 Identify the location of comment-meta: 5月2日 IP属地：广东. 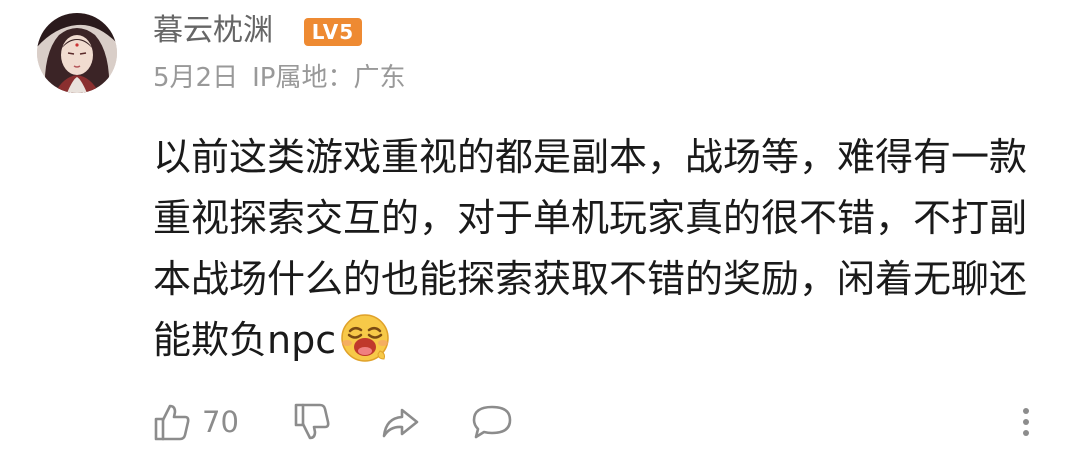
(279, 78).